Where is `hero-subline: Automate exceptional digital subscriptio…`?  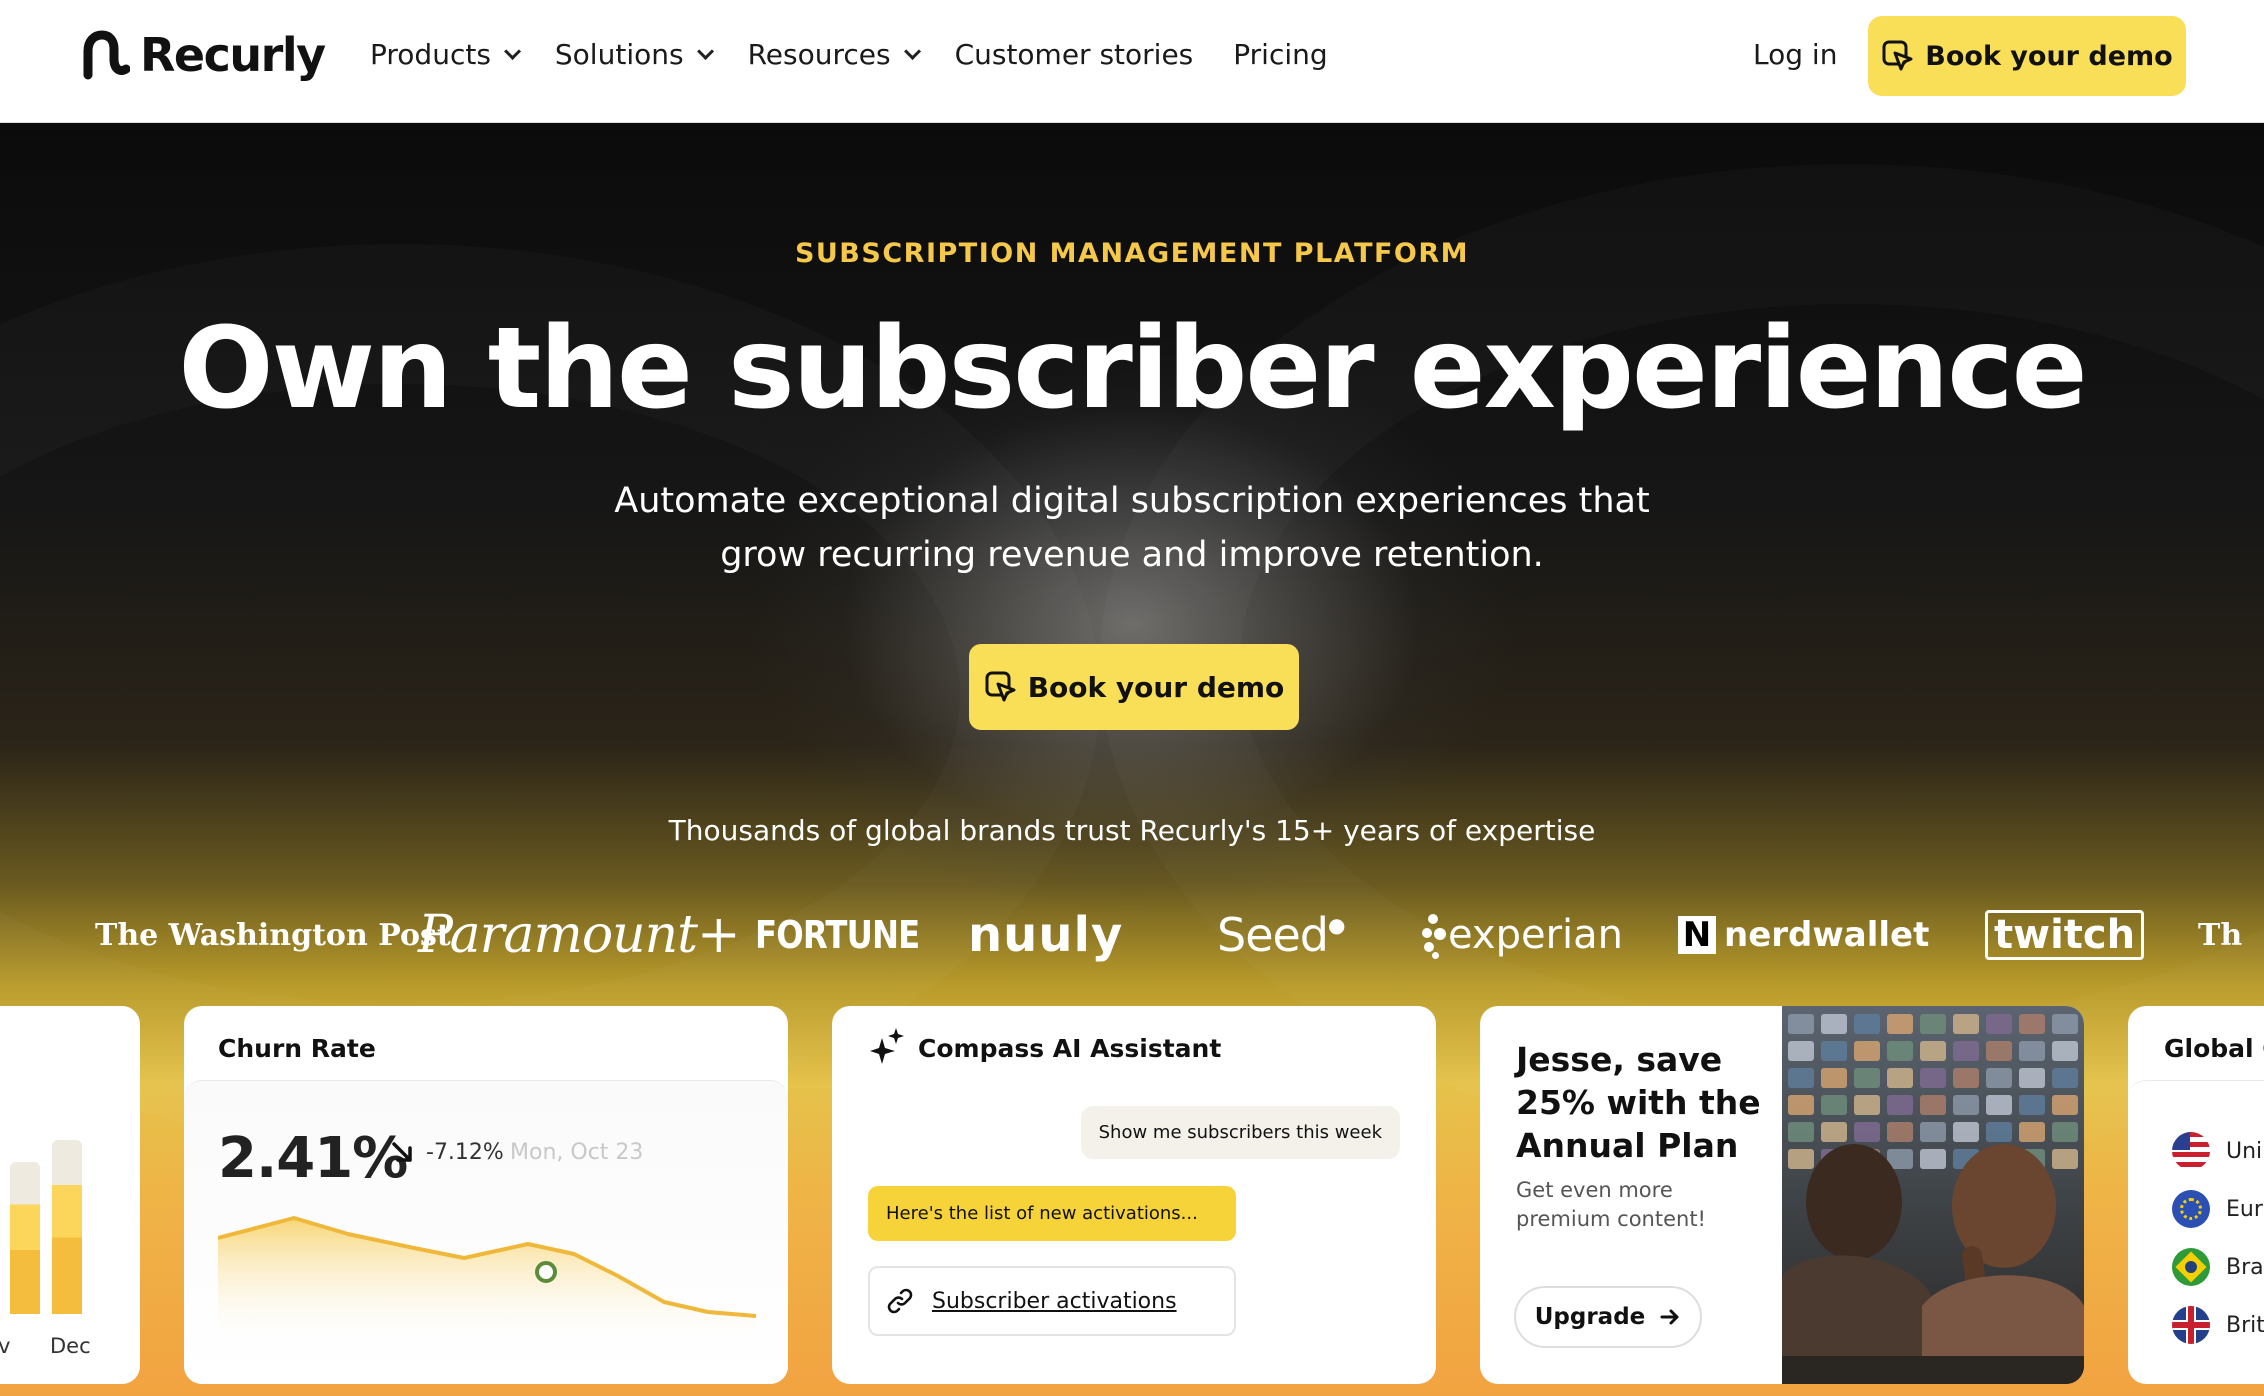 hero-subline: Automate exceptional digital subscriptio… is located at coordinates (1132, 501).